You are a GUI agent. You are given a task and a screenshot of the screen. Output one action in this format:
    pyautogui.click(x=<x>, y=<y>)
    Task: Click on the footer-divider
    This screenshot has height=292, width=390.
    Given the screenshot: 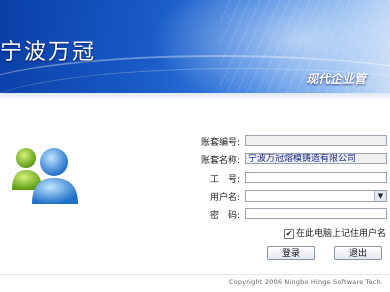 What is the action you would take?
    pyautogui.click(x=195, y=274)
    